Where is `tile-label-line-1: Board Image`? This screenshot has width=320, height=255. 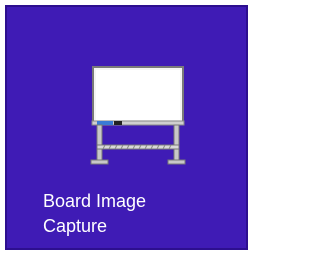 tile-label-line-1: Board Image is located at coordinates (95, 201).